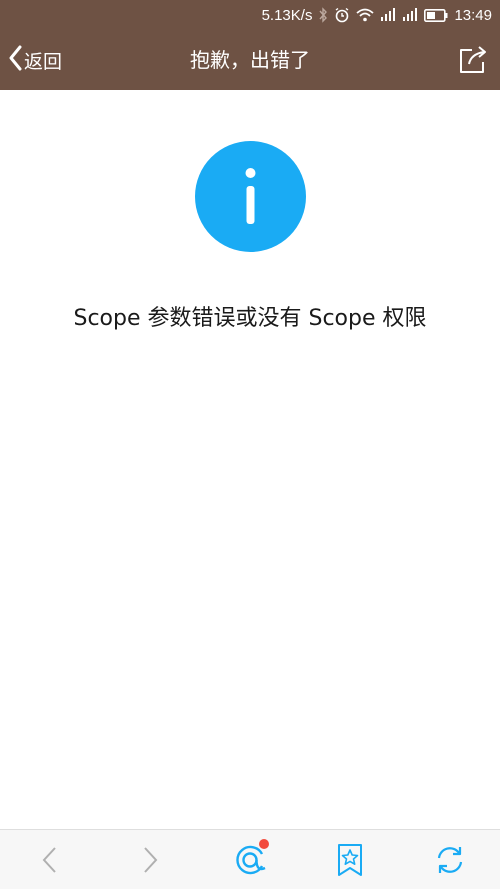 The height and width of the screenshot is (889, 500). I want to click on forward-arrow-button, so click(150, 859).